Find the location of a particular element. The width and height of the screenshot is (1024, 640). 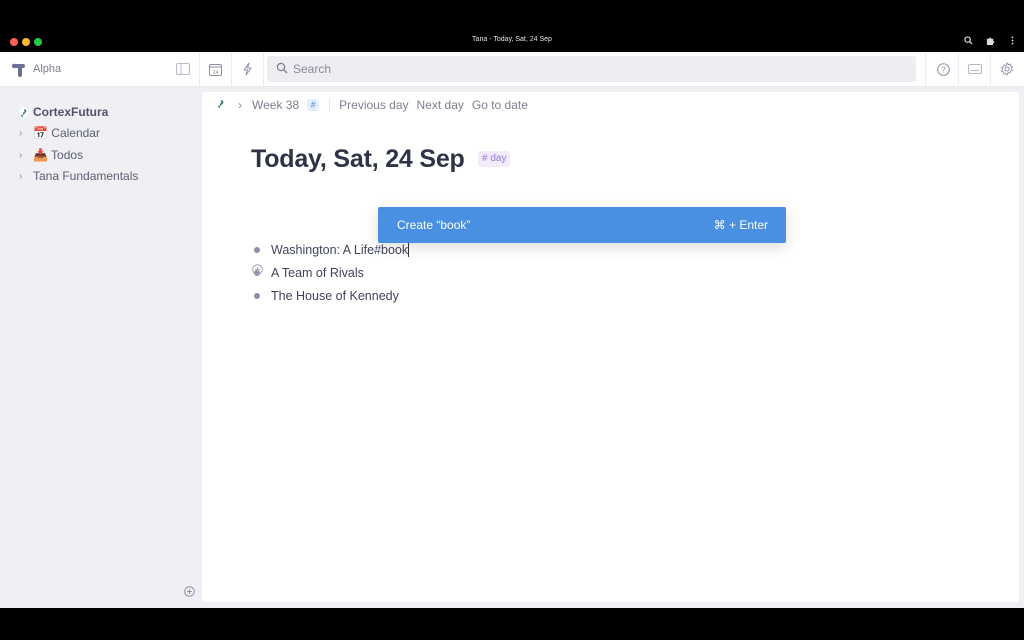

calendar-icon: 24 is located at coordinates (215, 69).